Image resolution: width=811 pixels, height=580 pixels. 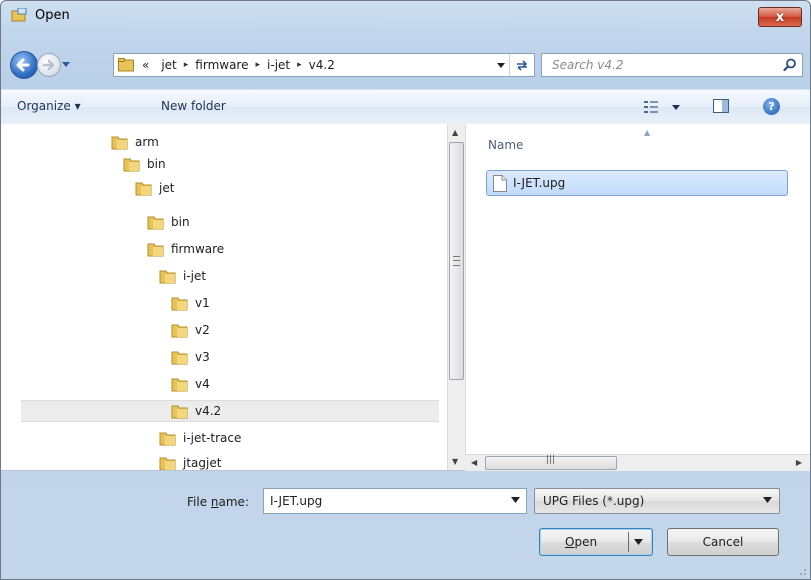 I want to click on tree-item-label: i-jet, so click(x=195, y=276).